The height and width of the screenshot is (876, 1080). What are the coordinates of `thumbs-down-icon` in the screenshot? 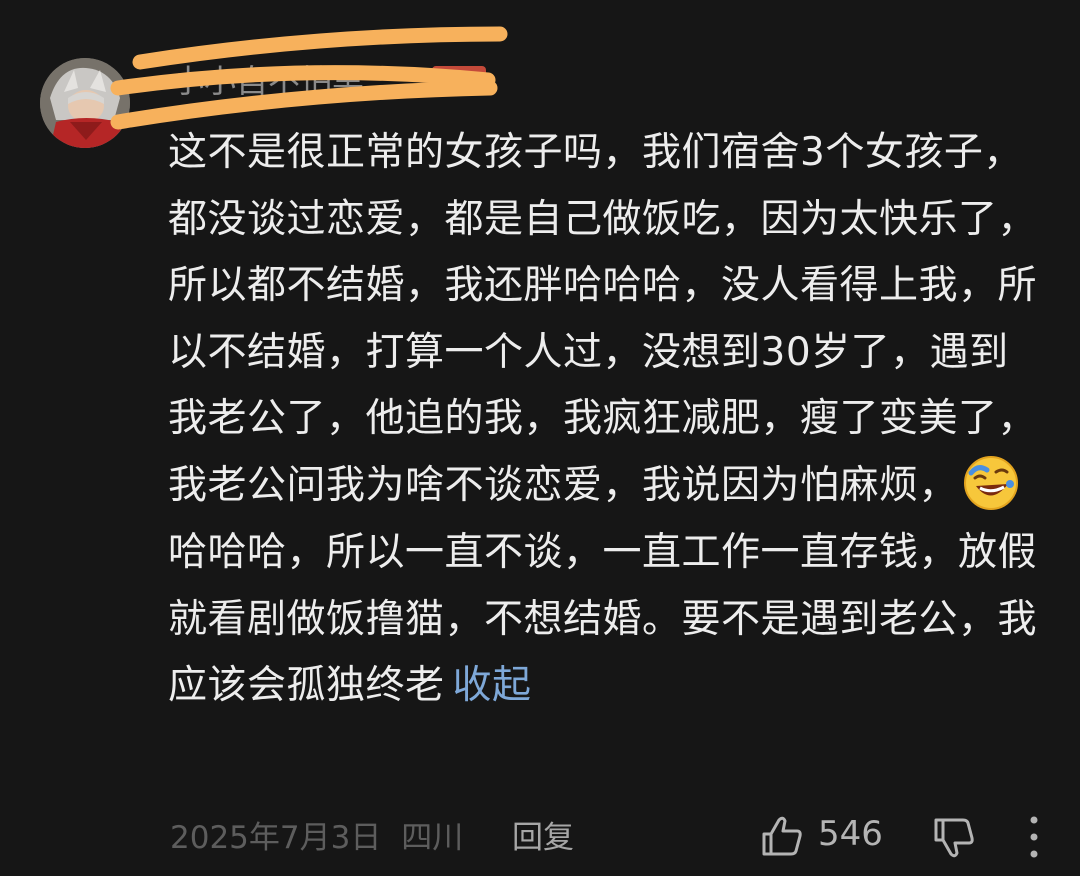 It's located at (954, 838).